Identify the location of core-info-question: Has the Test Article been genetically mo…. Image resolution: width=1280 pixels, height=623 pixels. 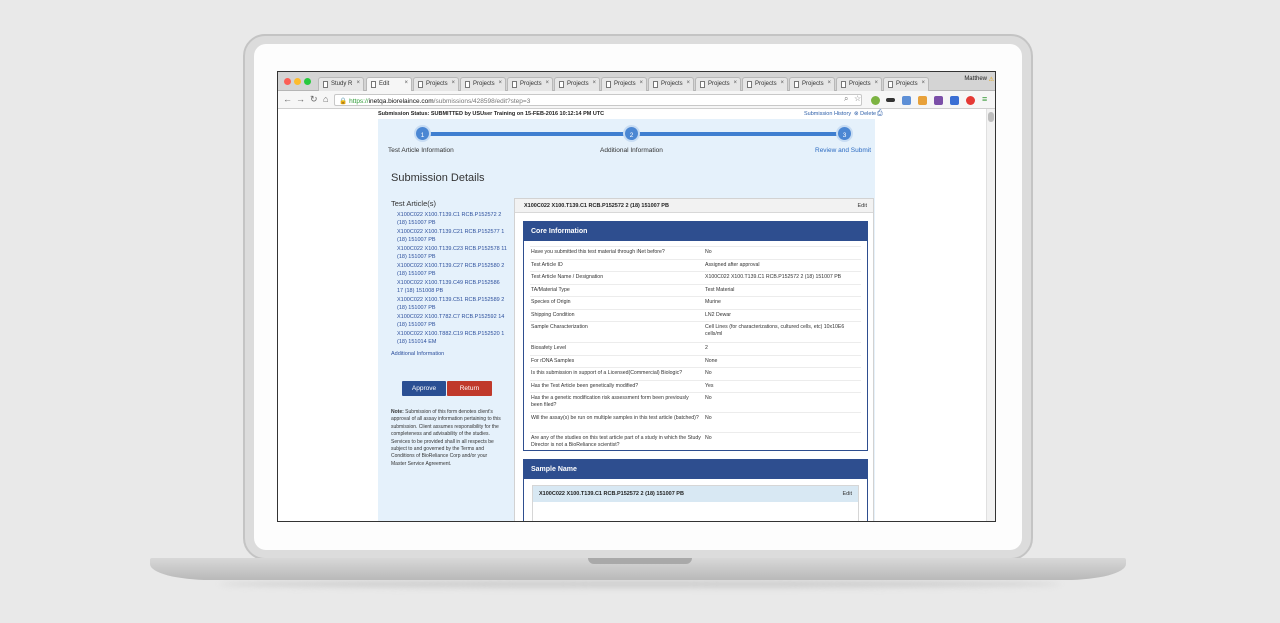
(585, 386).